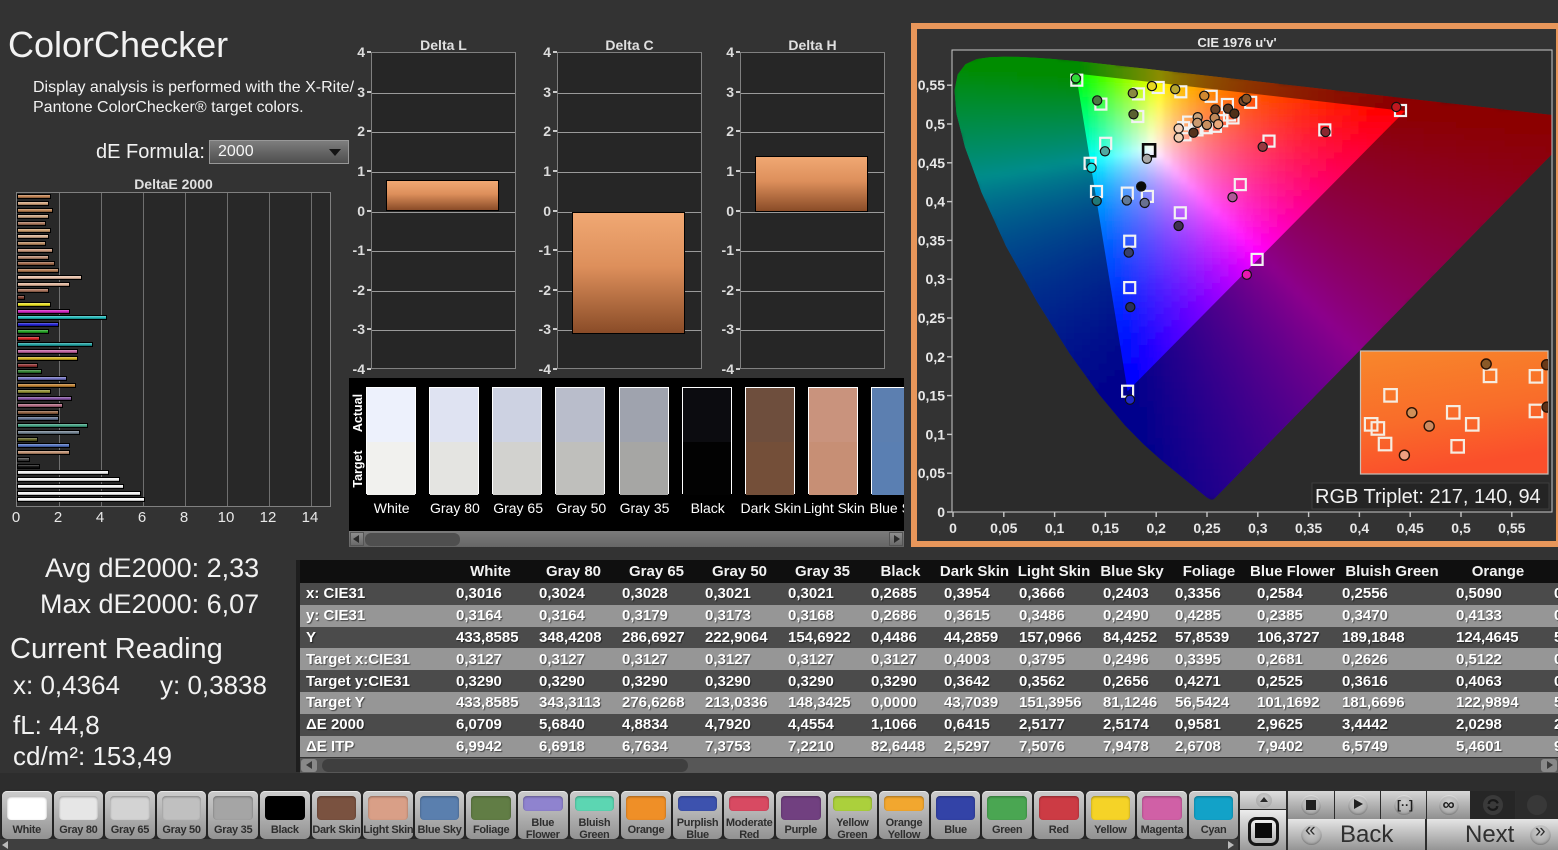 The width and height of the screenshot is (1558, 850). What do you see at coordinates (1236, 42) in the screenshot?
I see `svg-text: CIE 1976 u'v'` at bounding box center [1236, 42].